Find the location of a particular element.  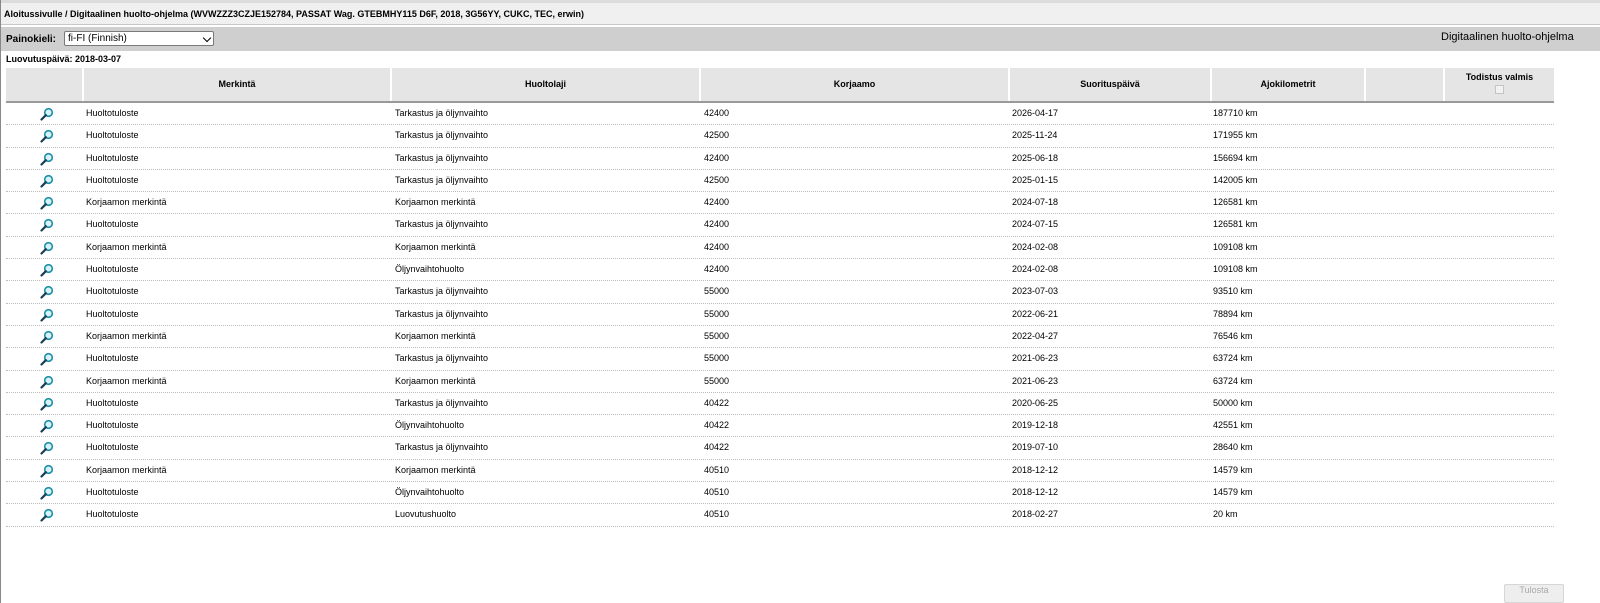

delivery-date: Luovutuspäivä: 2018-03-07 is located at coordinates (64, 59).